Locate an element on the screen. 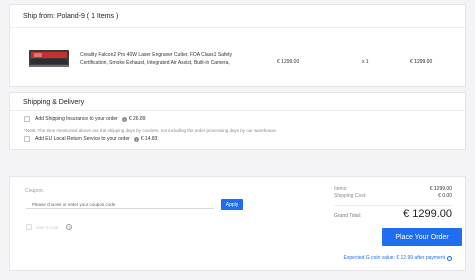 The width and height of the screenshot is (475, 280). product-image is located at coordinates (49, 58).